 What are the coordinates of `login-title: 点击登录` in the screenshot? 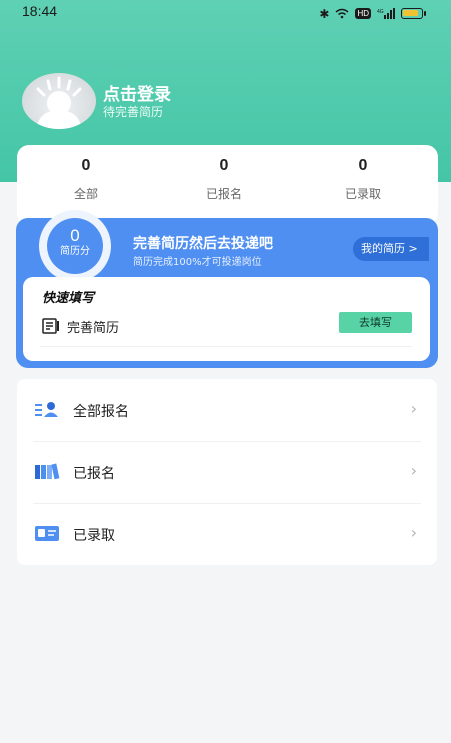 It's located at (137, 92).